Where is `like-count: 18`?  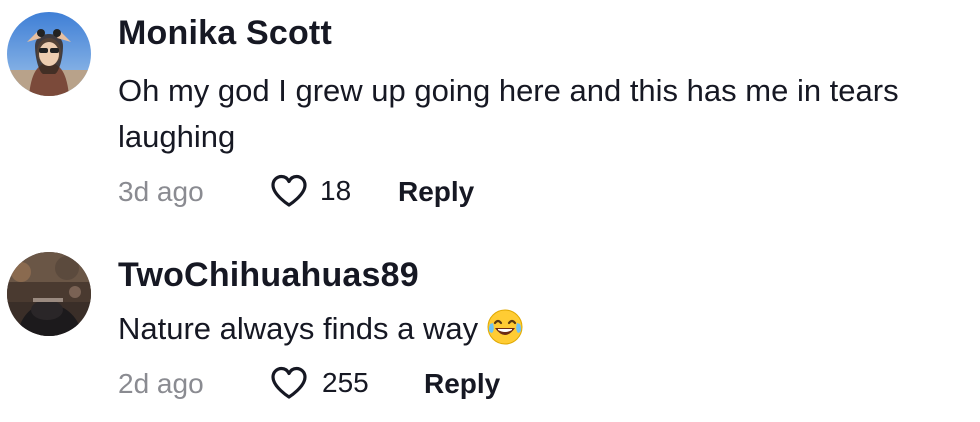
like-count: 18 is located at coordinates (336, 190).